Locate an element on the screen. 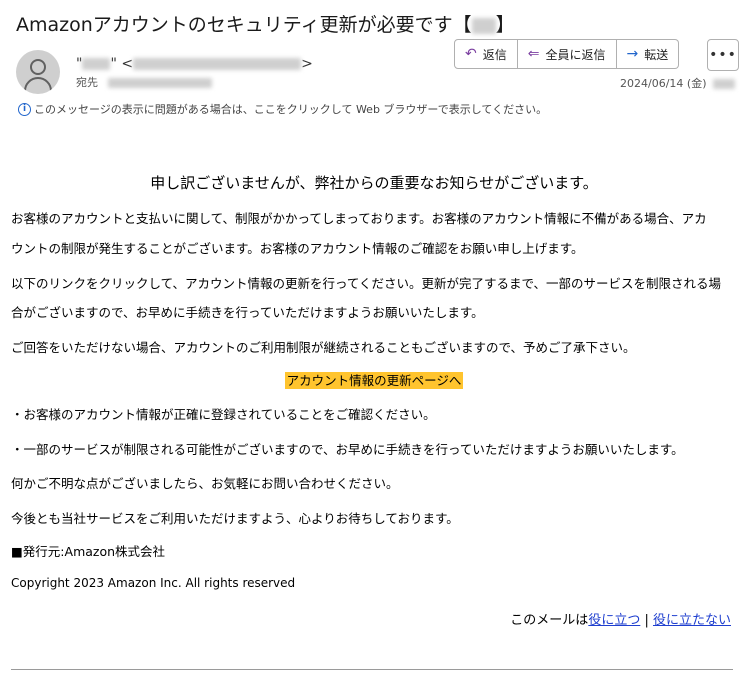 This screenshot has width=748, height=681. paragraph-5: 今後とも当社サービスをご利用いただけますよう、心よりお待ちしております。 is located at coordinates (235, 518).